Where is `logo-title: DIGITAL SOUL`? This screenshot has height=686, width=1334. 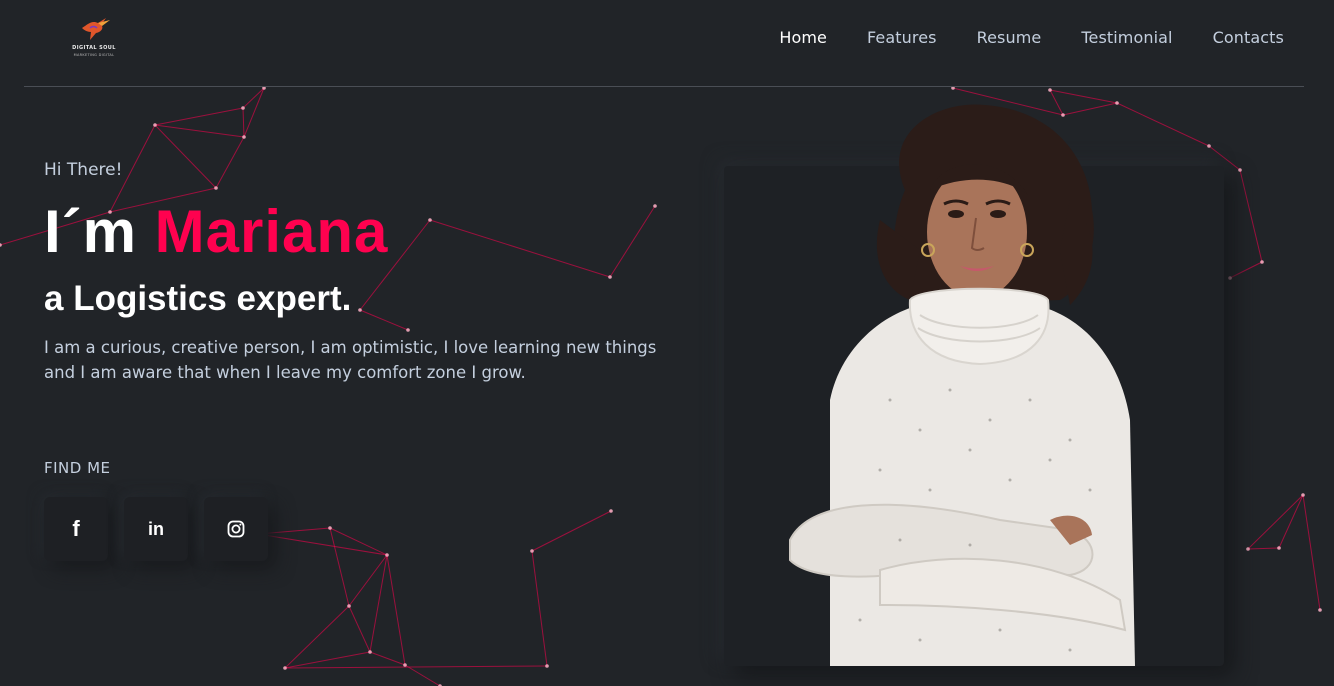
logo-title: DIGITAL SOUL is located at coordinates (94, 48).